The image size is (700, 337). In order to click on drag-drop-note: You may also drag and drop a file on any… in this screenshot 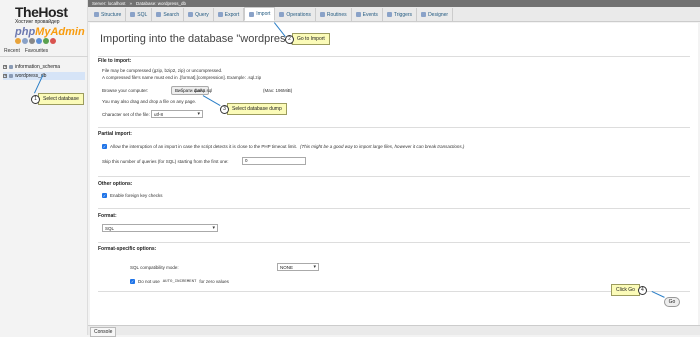, I will do `click(149, 101)`.